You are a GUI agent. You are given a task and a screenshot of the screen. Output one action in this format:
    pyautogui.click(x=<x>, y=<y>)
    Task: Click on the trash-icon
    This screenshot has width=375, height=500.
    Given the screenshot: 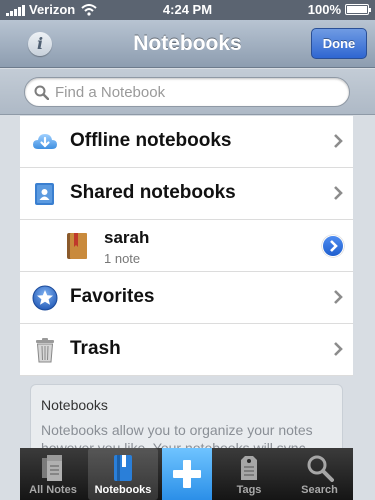 What is the action you would take?
    pyautogui.click(x=45, y=350)
    